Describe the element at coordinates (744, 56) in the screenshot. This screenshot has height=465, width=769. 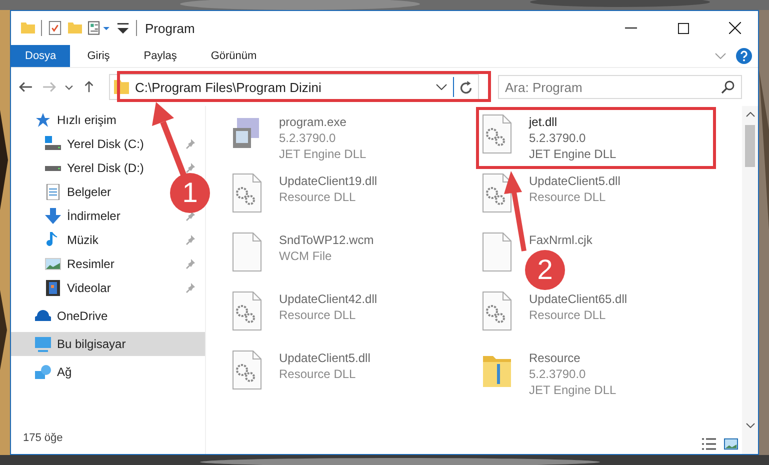
I see `help-icon` at that location.